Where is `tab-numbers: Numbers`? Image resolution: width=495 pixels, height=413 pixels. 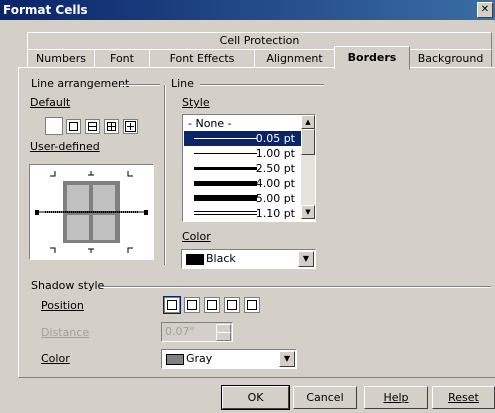
tab-numbers: Numbers is located at coordinates (61, 59).